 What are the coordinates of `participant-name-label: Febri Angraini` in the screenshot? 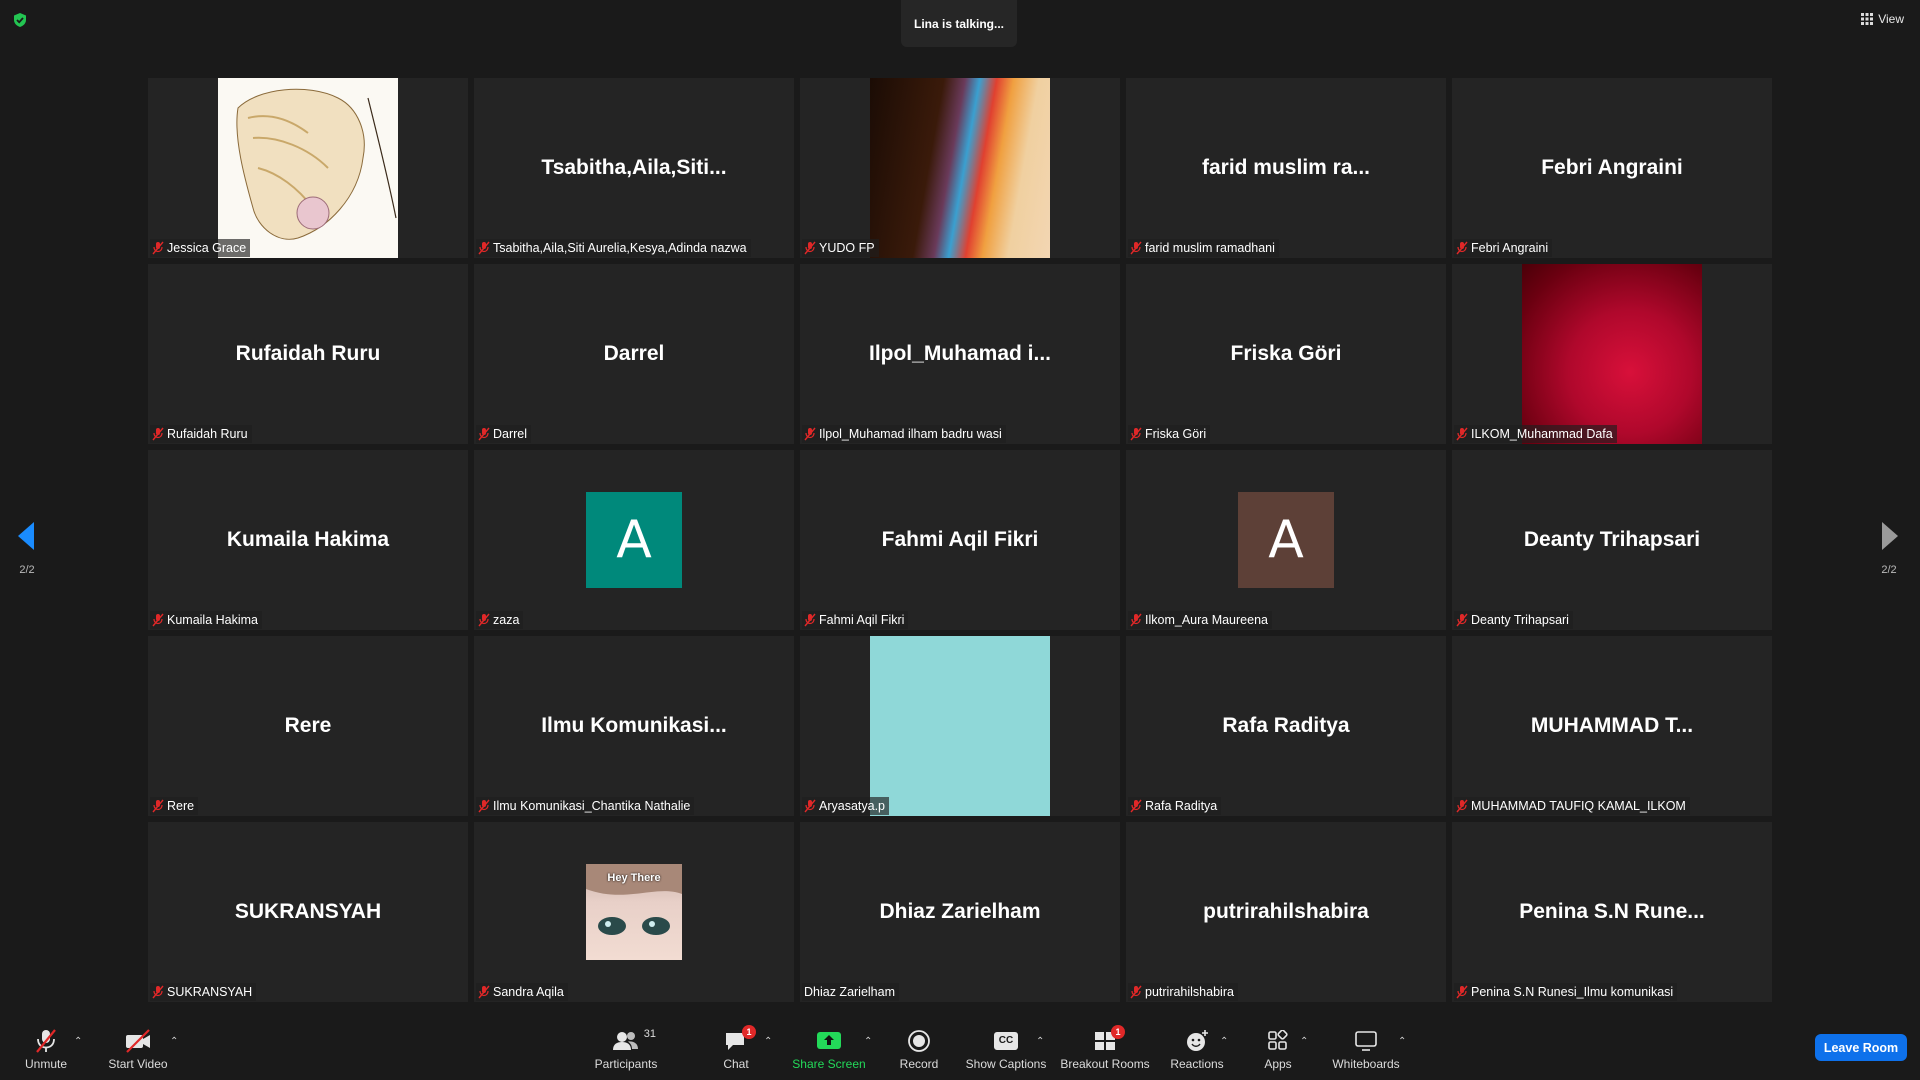 It's located at (1503, 248).